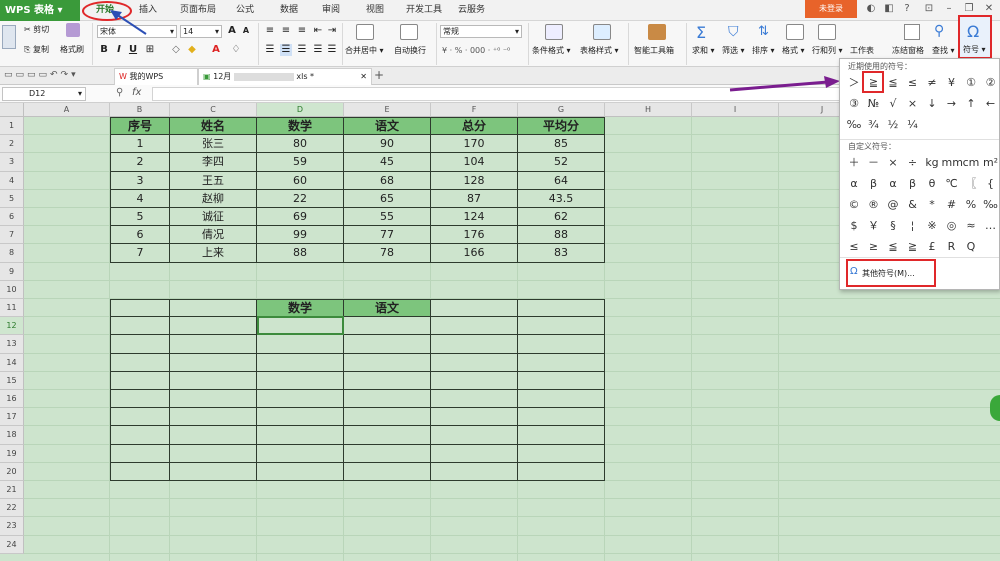 The width and height of the screenshot is (1000, 561). I want to click on table-cell: 80, so click(300, 144).